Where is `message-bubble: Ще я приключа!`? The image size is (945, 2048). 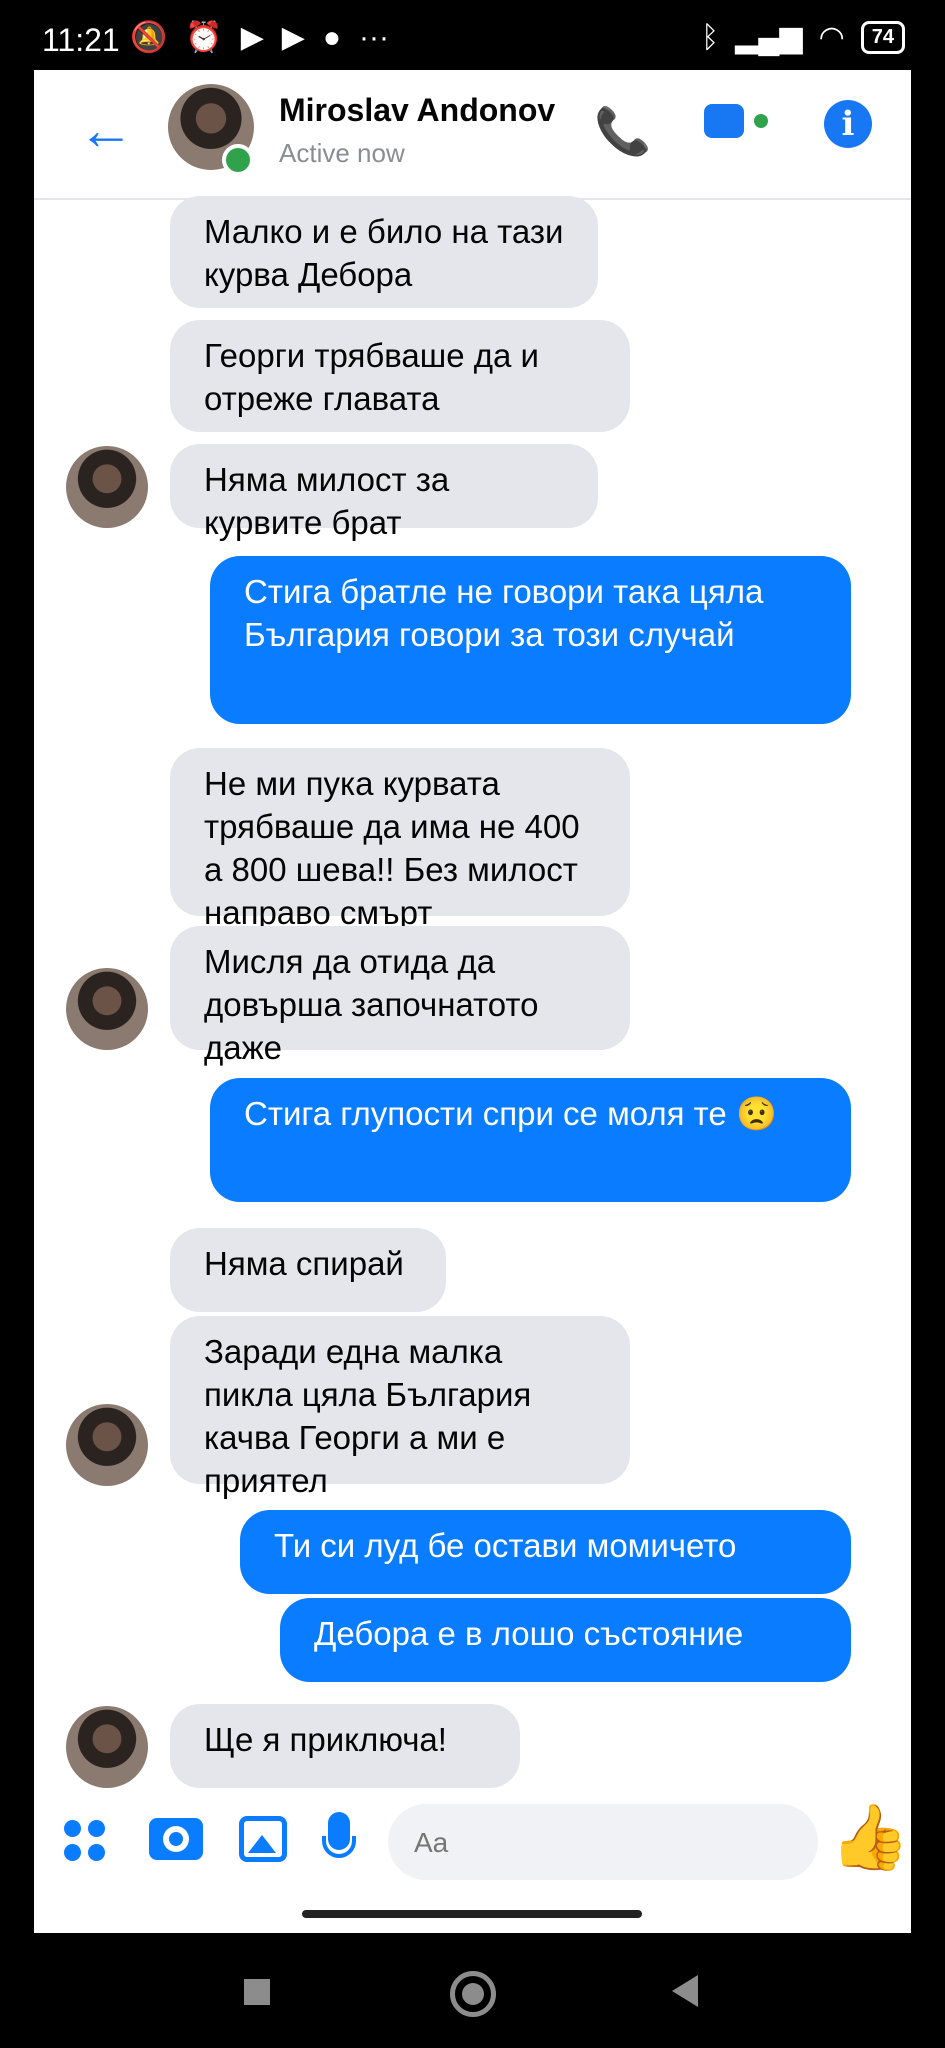
message-bubble: Ще я приключа! is located at coordinates (345, 1746).